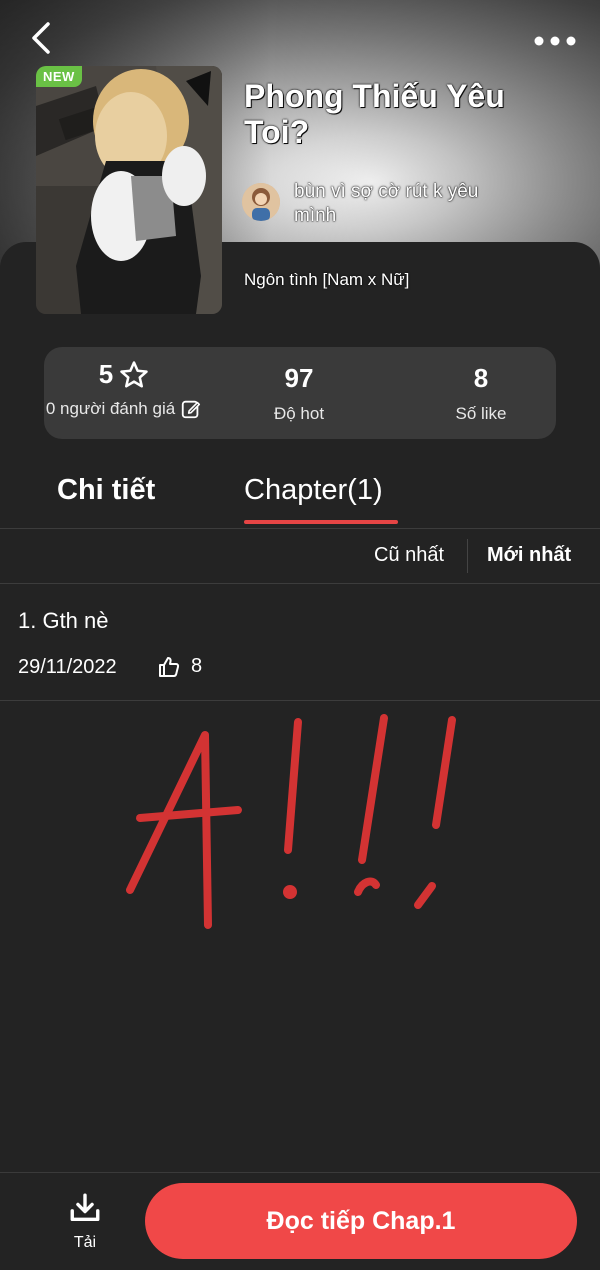 The width and height of the screenshot is (600, 1270). Describe the element at coordinates (261, 202) in the screenshot. I see `author-avatar` at that location.